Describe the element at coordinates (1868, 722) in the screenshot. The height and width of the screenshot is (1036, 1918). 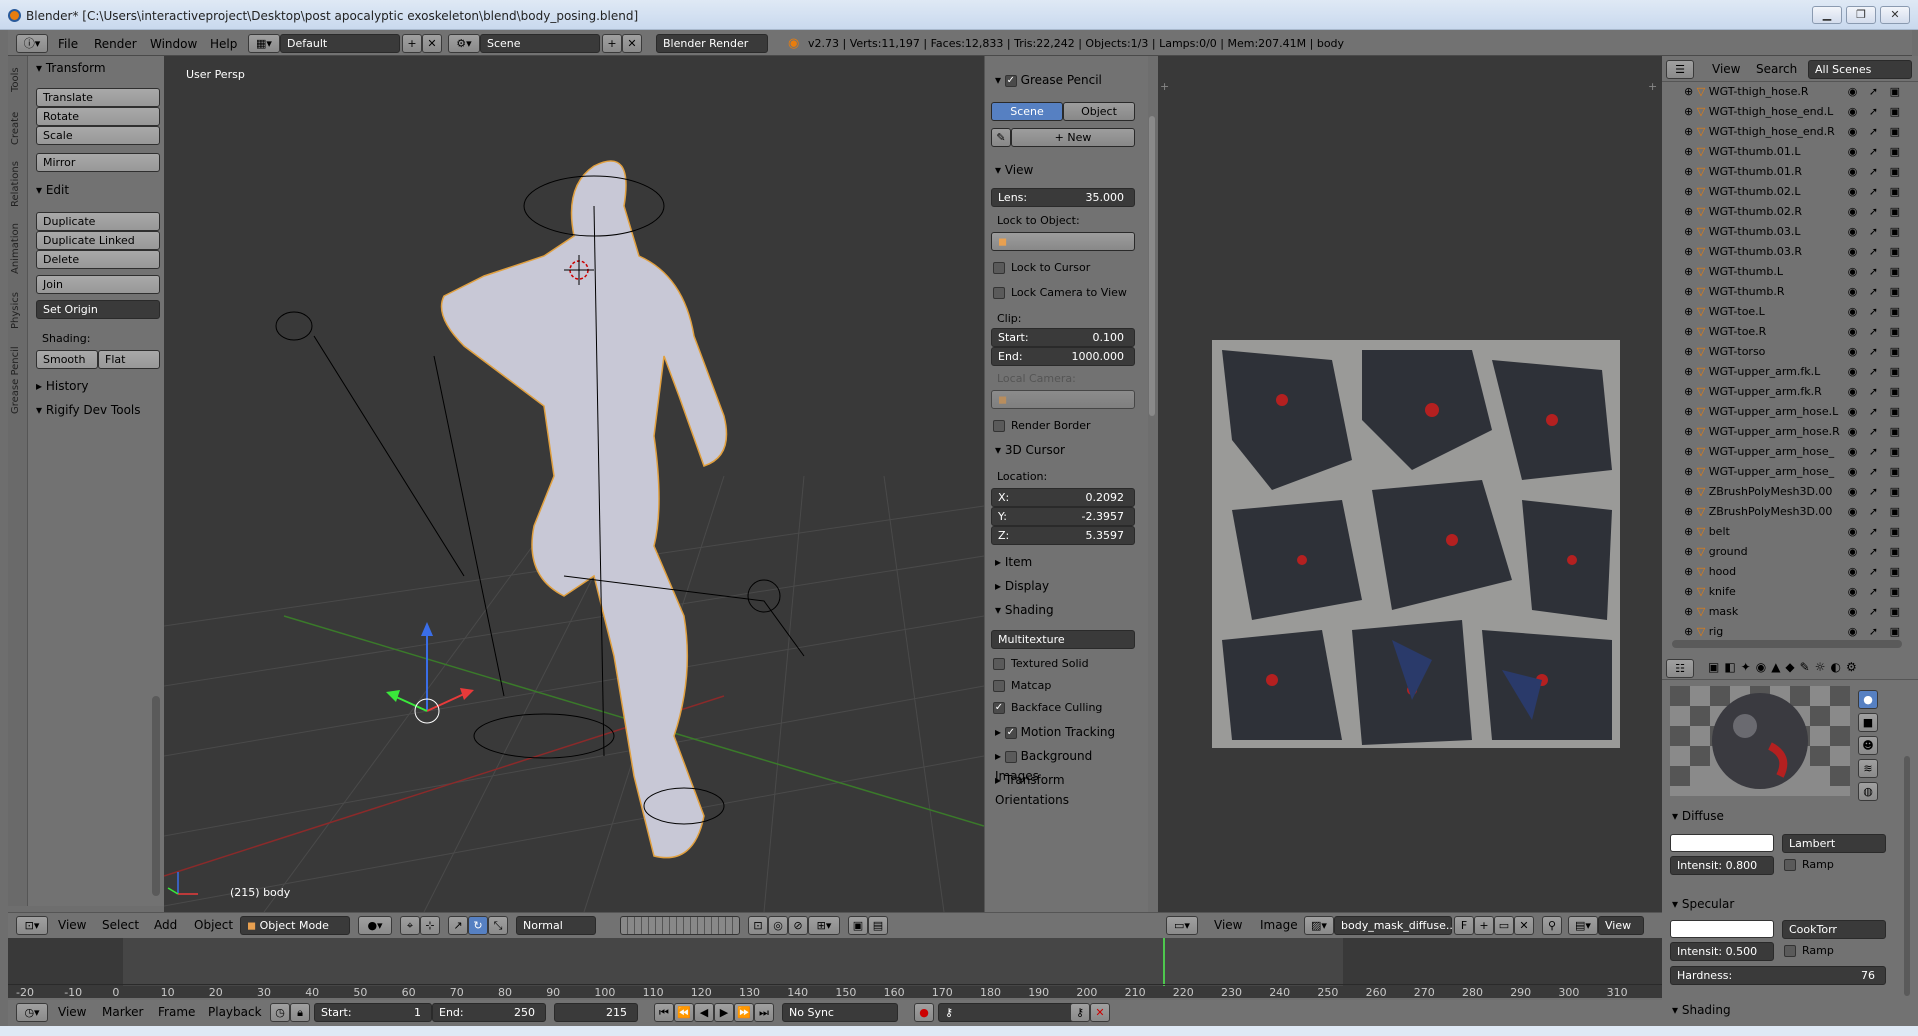
I see `preview-cube-icon: ■` at that location.